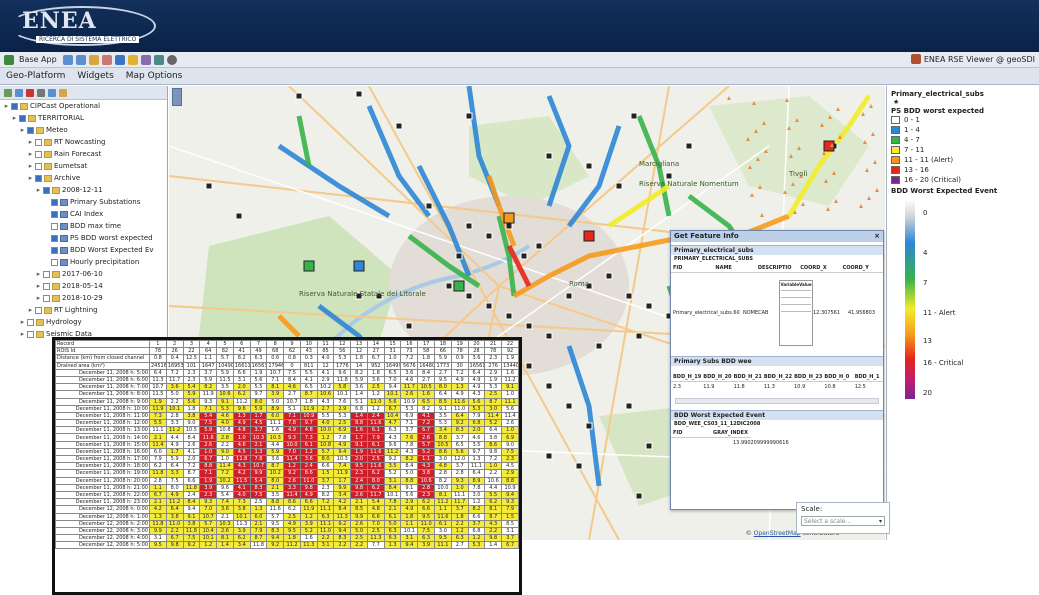  I want to click on tree-node: ▸ Meteo, so click(83, 130).